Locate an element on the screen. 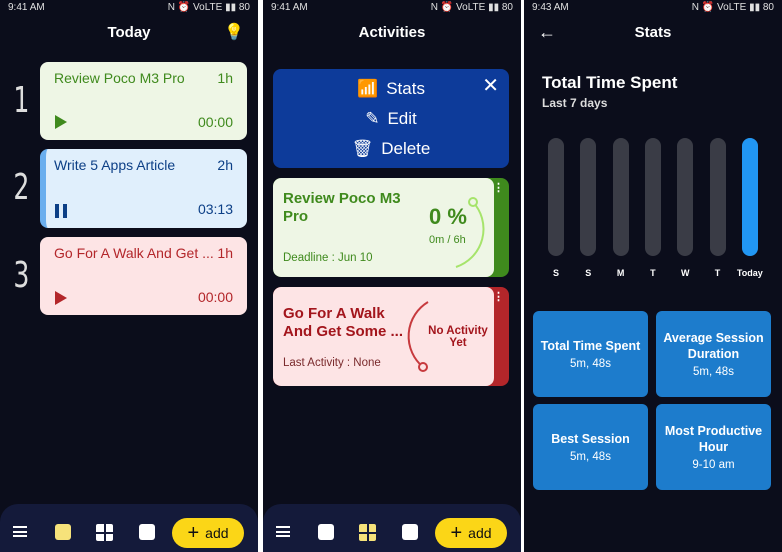 The image size is (782, 552). page-title: Today is located at coordinates (129, 32).